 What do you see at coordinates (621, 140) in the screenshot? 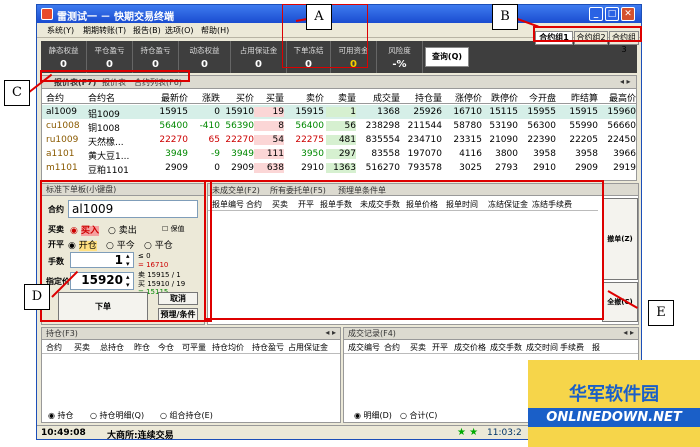
I see `market-cell: 22450` at bounding box center [621, 140].